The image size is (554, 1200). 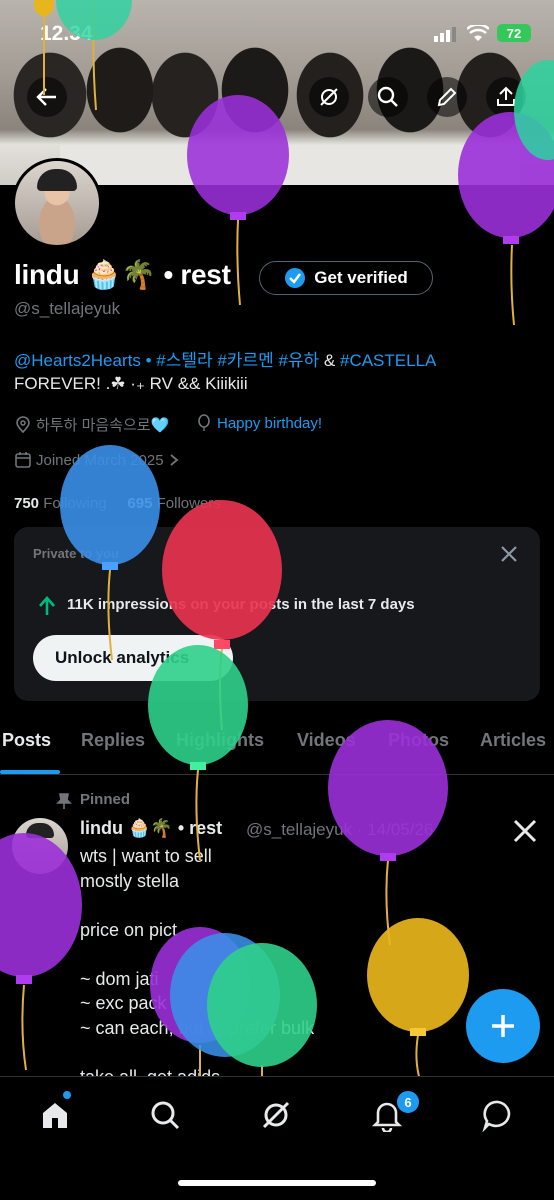 I want to click on active-tab-indicator, so click(x=30, y=772).